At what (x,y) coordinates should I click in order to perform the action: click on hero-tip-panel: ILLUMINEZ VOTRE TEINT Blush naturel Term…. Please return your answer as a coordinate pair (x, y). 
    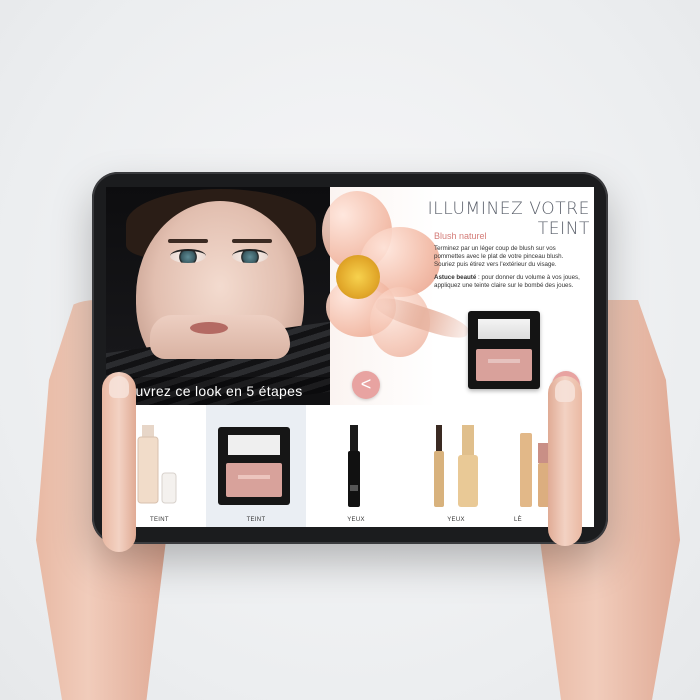
    Looking at the image, I should click on (458, 296).